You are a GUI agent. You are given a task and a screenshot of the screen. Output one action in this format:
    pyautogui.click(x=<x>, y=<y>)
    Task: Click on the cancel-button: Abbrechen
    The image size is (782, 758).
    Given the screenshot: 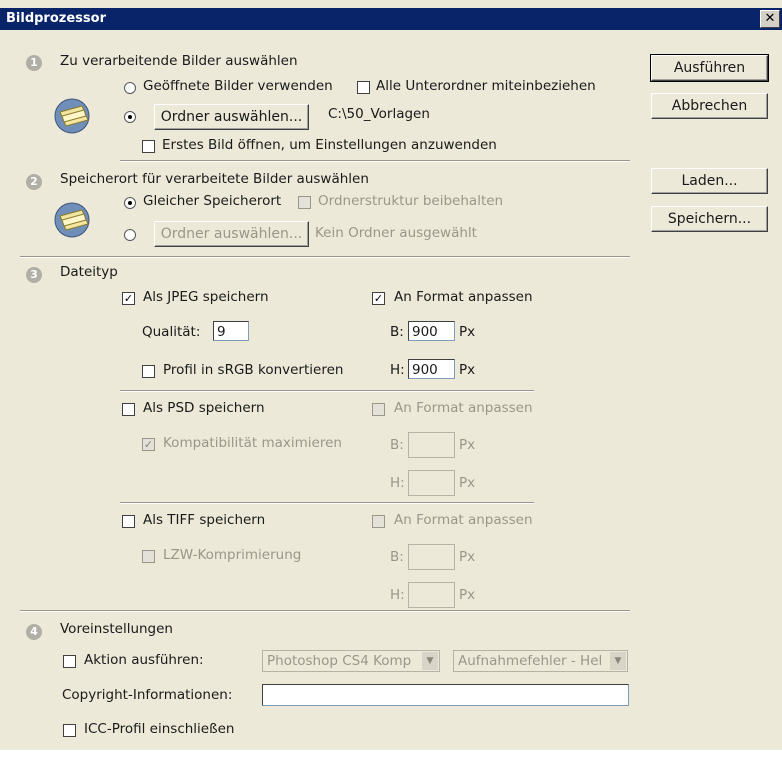 What is the action you would take?
    pyautogui.click(x=709, y=106)
    